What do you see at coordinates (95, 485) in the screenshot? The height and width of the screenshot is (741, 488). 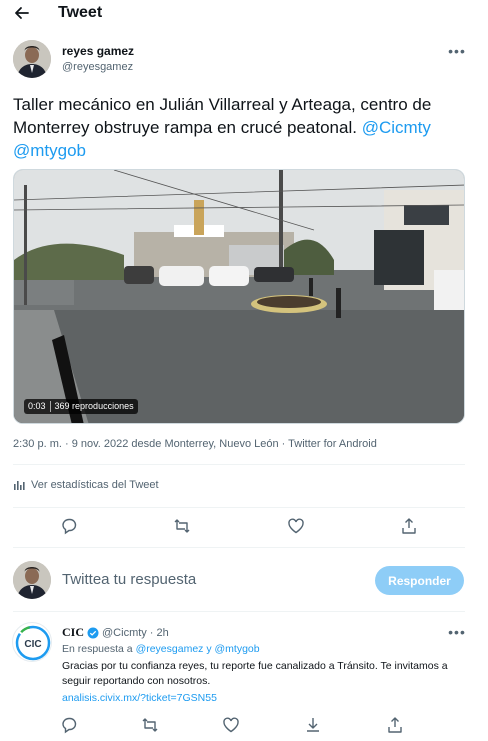 I see `stats-label: Ver estadísticas del Tweet` at bounding box center [95, 485].